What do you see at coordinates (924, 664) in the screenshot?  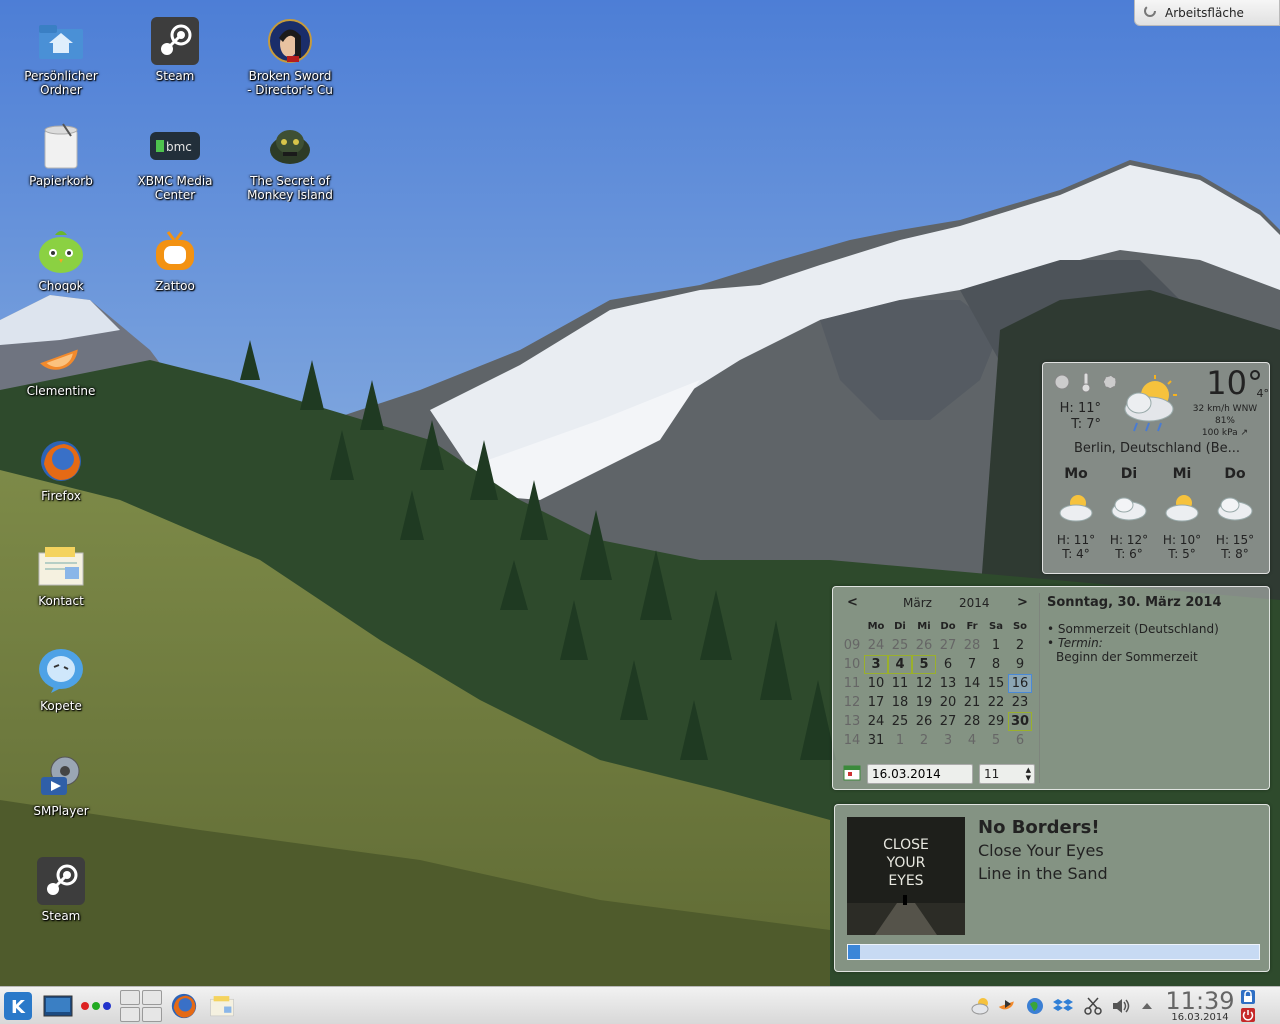 I see `calendar-day-event: 5` at bounding box center [924, 664].